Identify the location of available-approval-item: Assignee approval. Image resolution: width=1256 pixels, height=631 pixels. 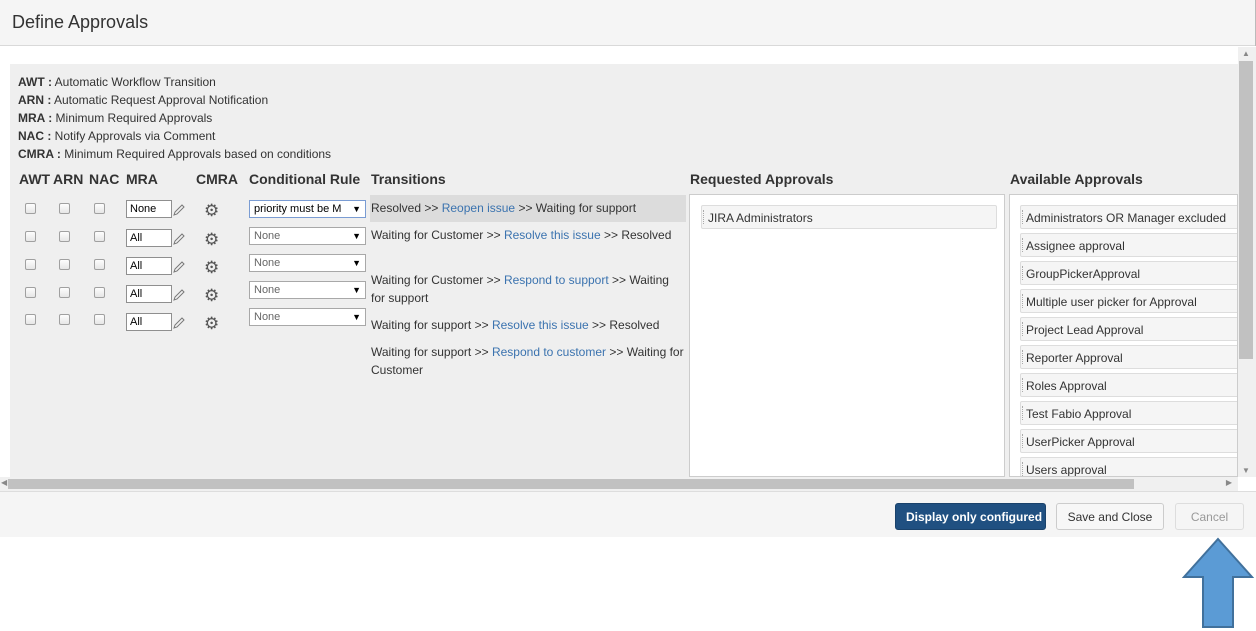
(1128, 245).